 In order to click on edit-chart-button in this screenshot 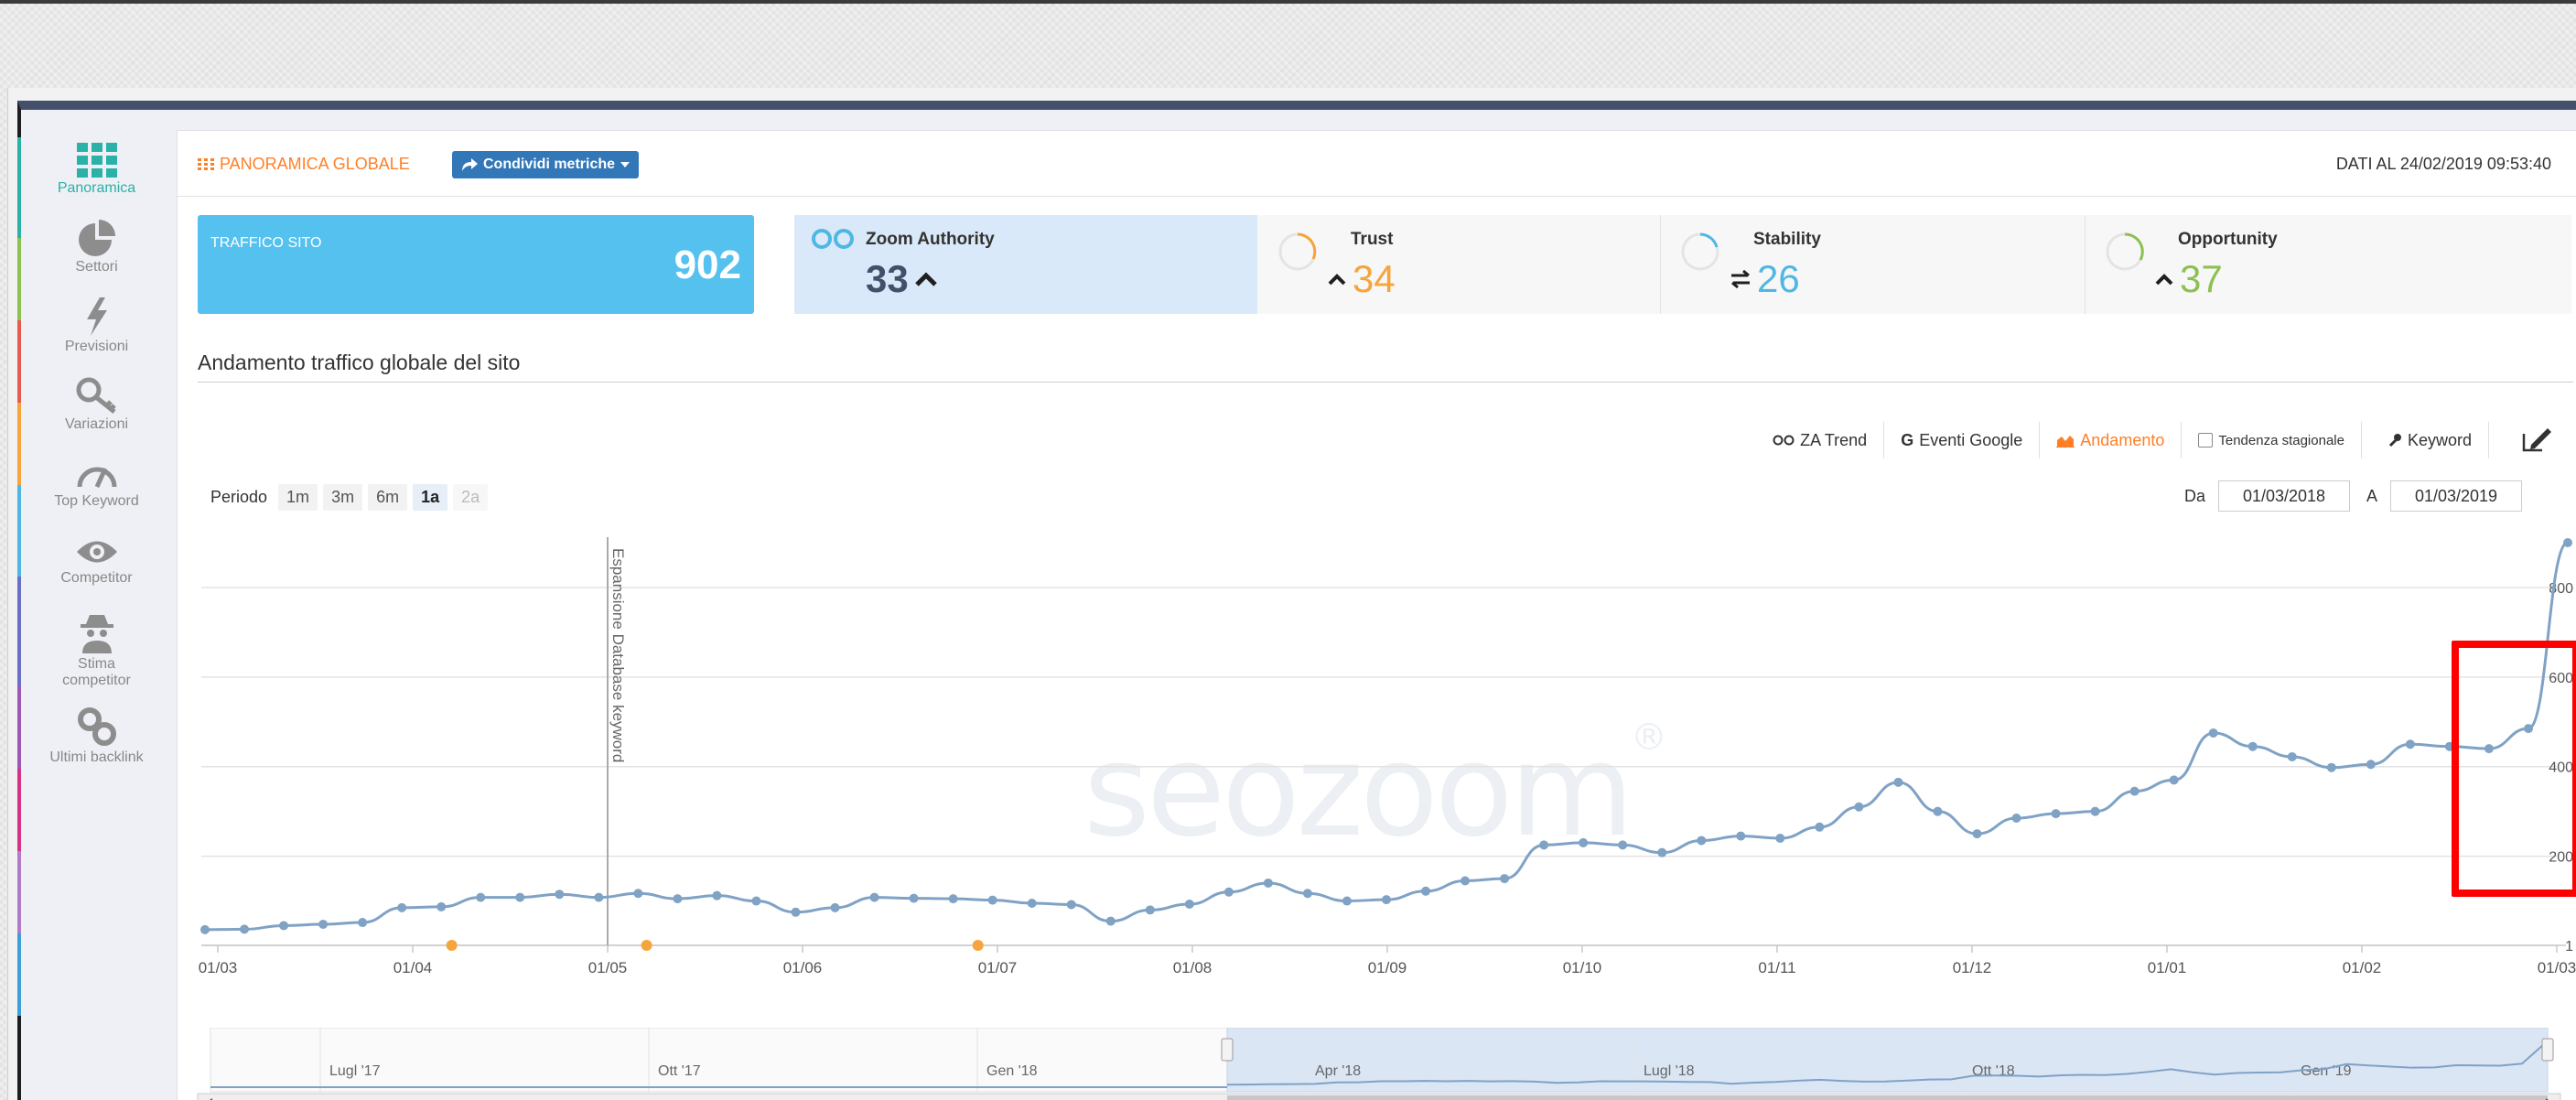, I will do `click(2529, 440)`.